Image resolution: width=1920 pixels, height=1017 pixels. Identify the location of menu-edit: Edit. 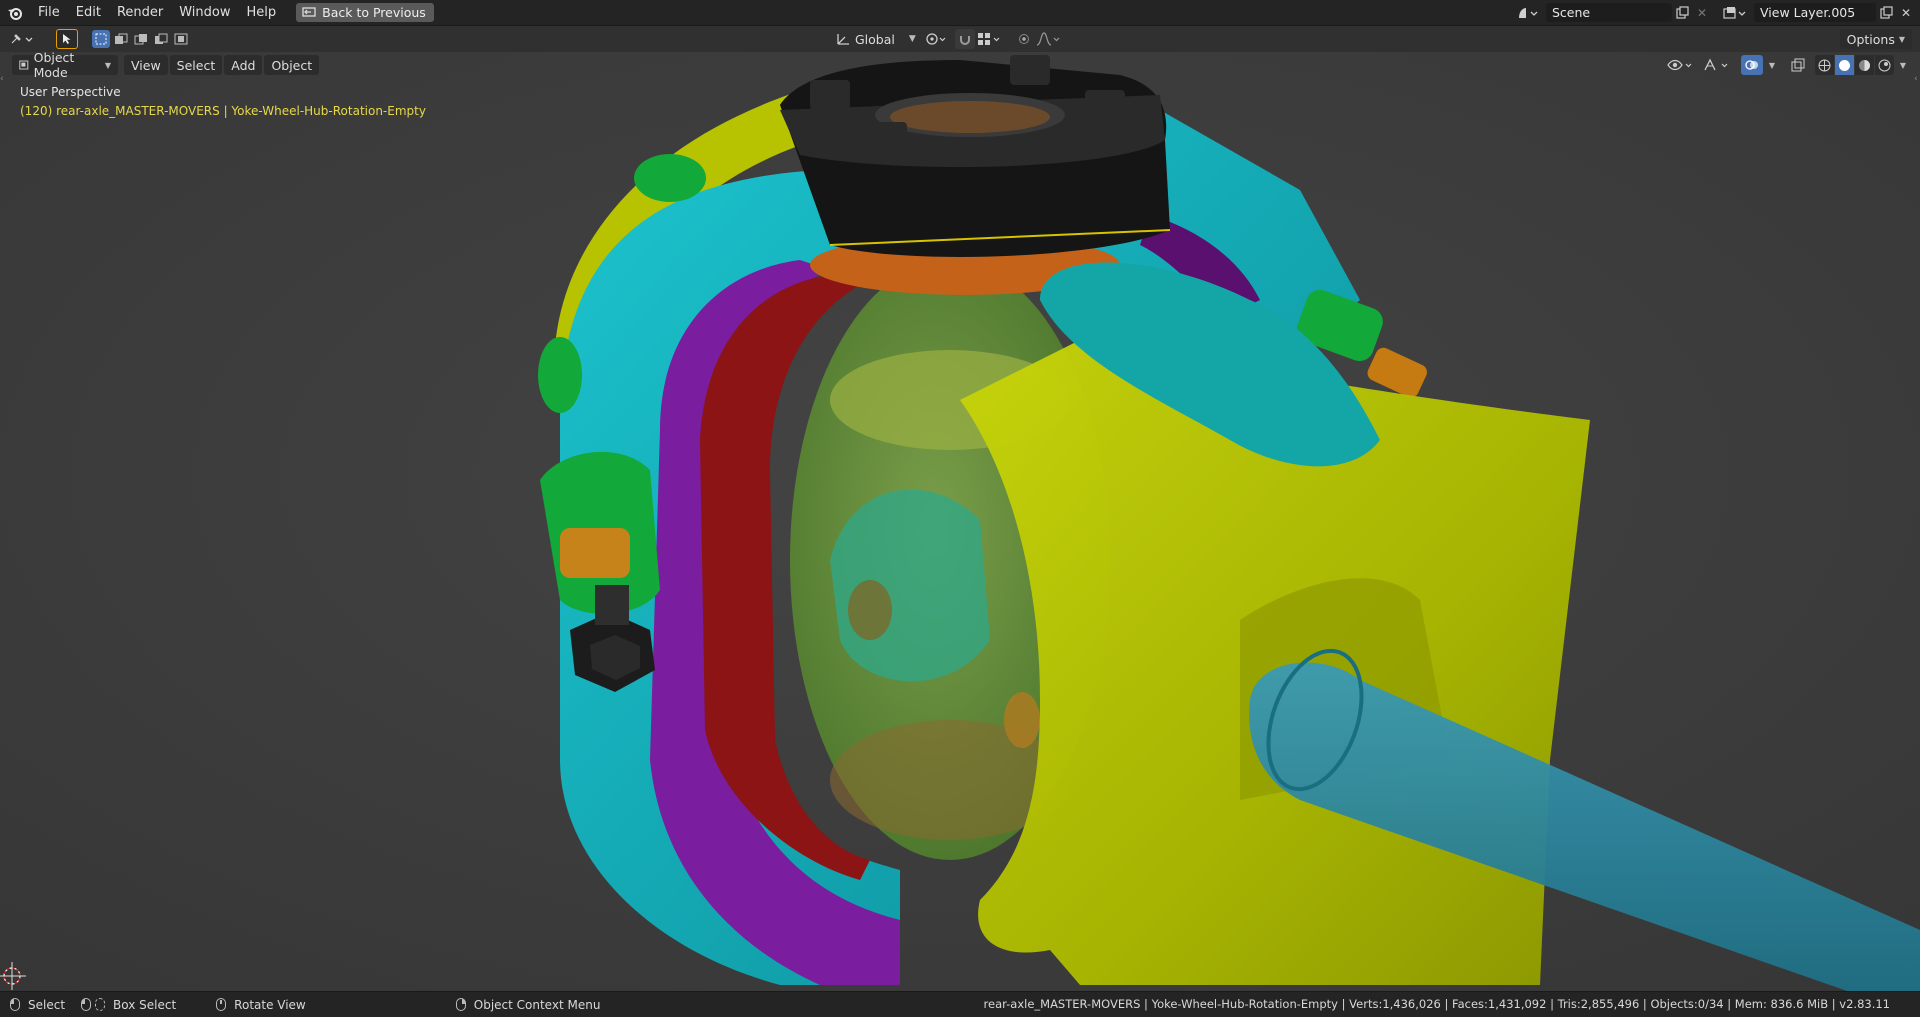
(88, 12).